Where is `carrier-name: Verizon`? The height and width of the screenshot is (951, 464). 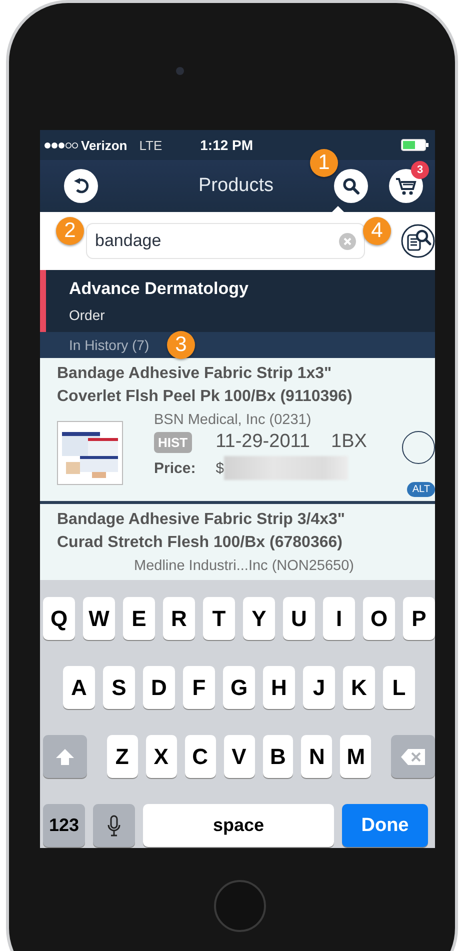
carrier-name: Verizon is located at coordinates (104, 145).